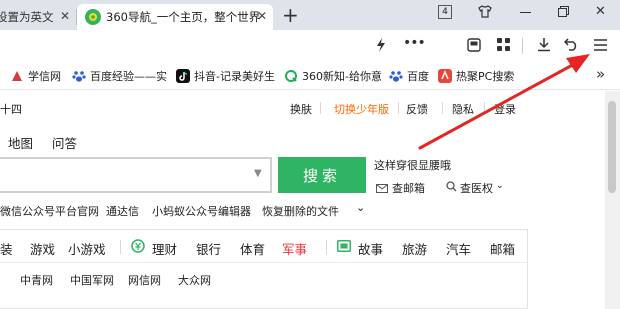 Image resolution: width=620 pixels, height=309 pixels. What do you see at coordinates (445, 76) in the screenshot?
I see `reju-icon` at bounding box center [445, 76].